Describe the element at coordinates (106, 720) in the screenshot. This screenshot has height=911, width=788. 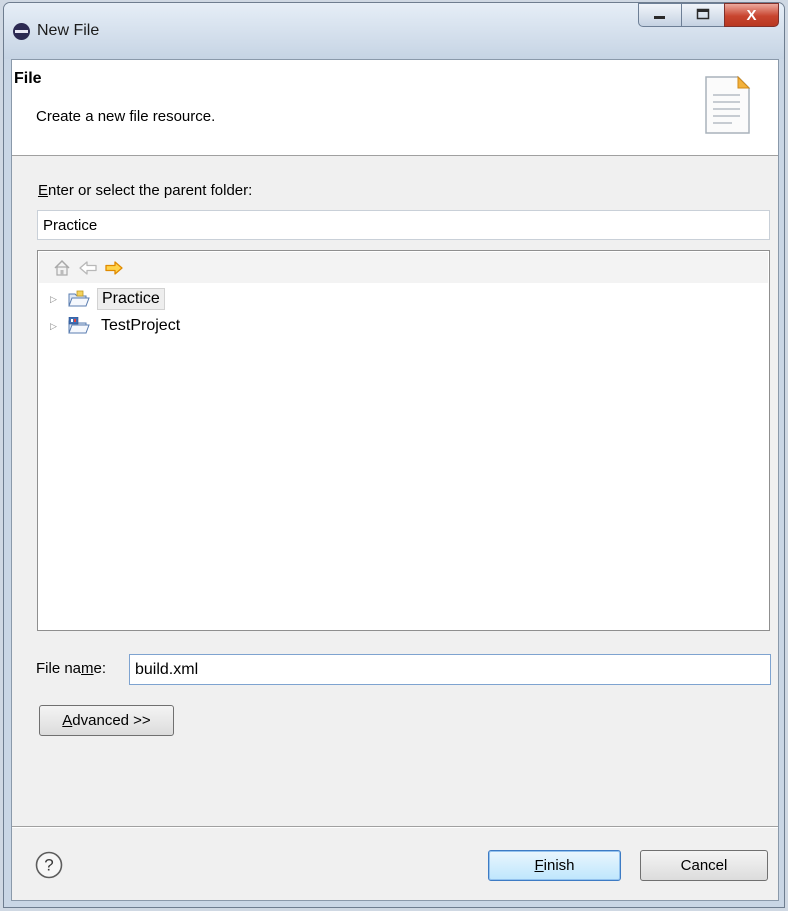
I see `advanced-button: Advanced >>` at that location.